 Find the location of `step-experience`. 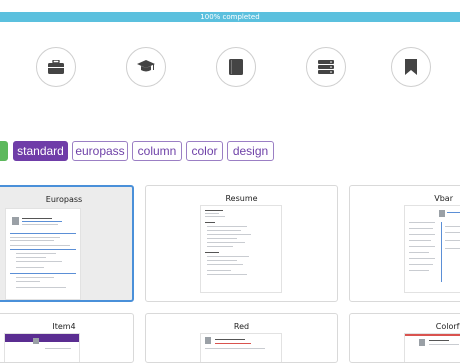

step-experience is located at coordinates (56, 67).